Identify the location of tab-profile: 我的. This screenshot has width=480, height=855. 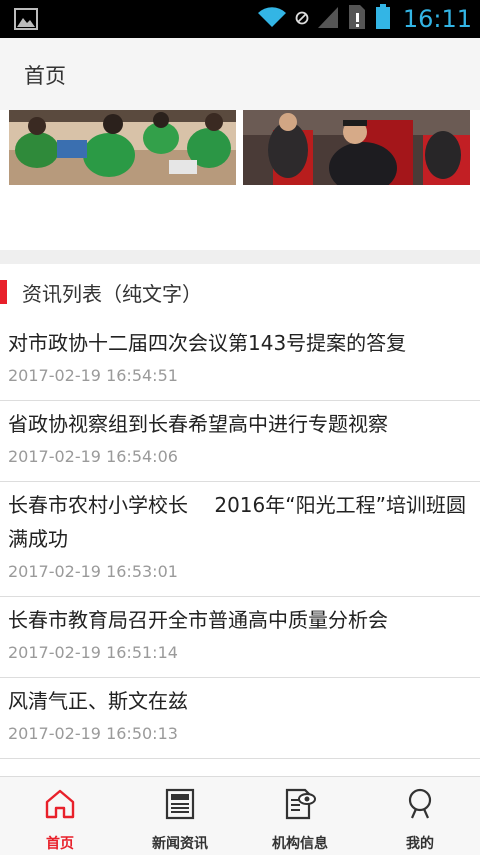
(420, 816).